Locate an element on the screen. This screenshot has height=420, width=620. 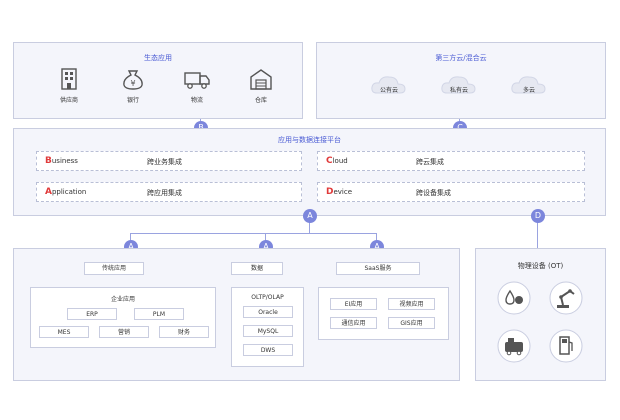
platform-title: 应用与数据连接平台 is located at coordinates (309, 140).